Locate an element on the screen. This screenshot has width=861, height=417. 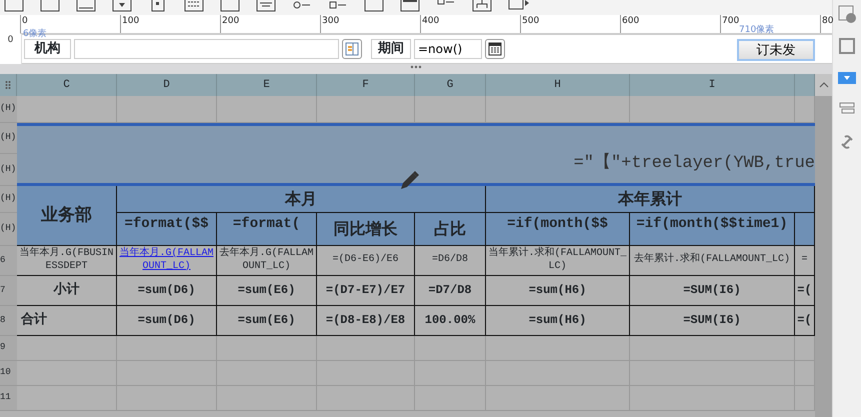
ruler-label: 300 is located at coordinates (330, 24).